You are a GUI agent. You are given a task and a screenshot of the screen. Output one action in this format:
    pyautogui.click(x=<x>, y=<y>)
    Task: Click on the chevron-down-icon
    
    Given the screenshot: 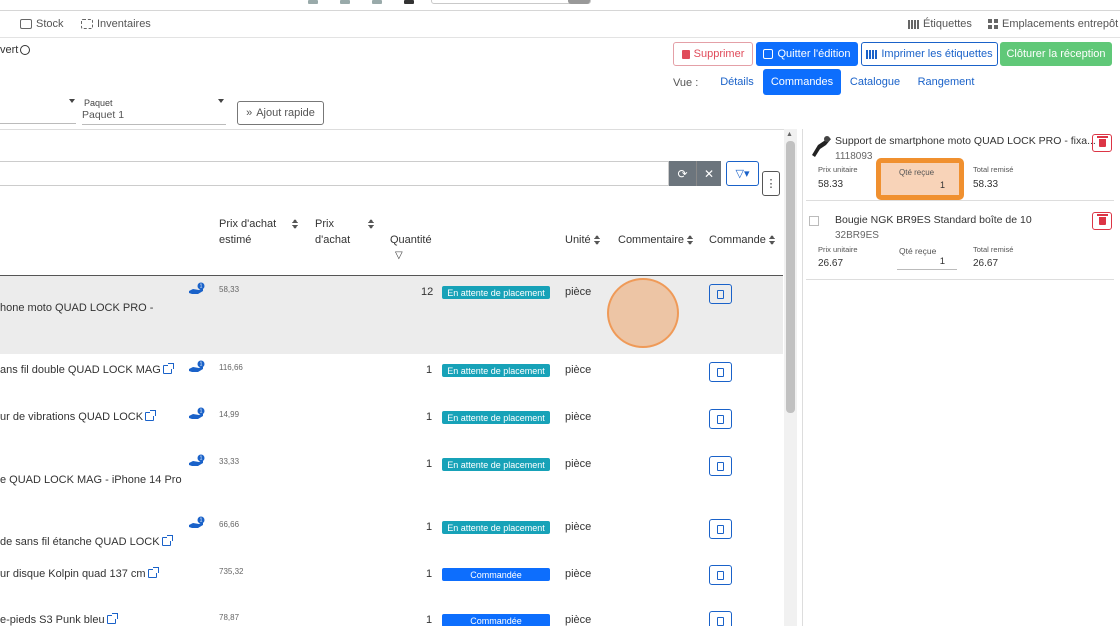 What is the action you would take?
    pyautogui.click(x=221, y=101)
    